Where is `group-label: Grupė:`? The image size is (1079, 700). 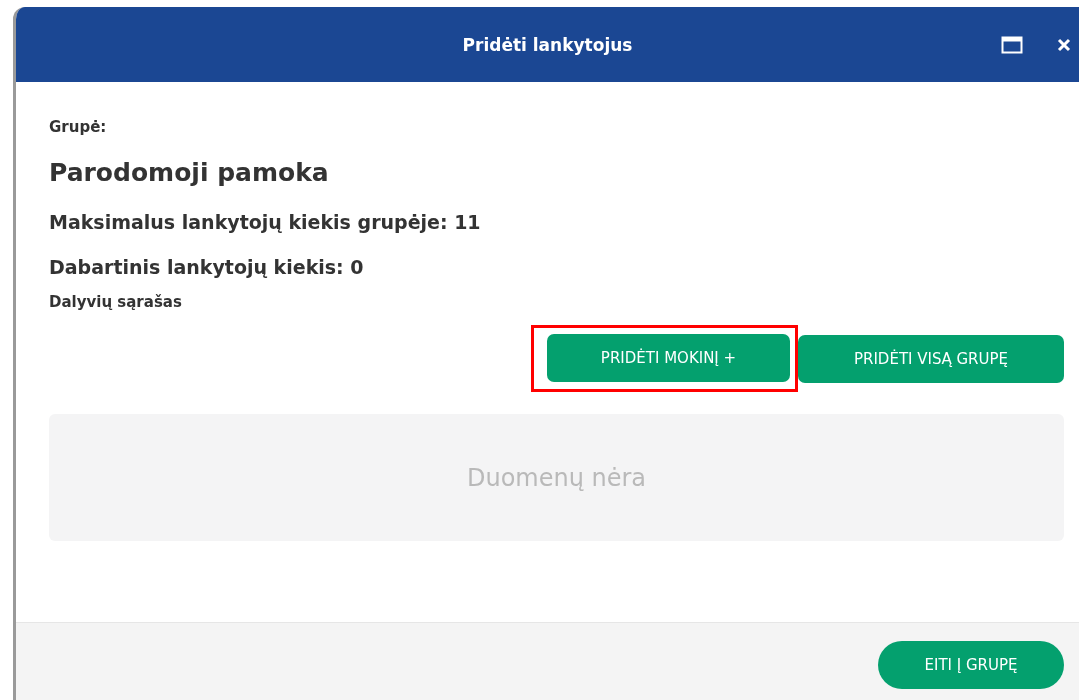
group-label: Grupė: is located at coordinates (78, 127).